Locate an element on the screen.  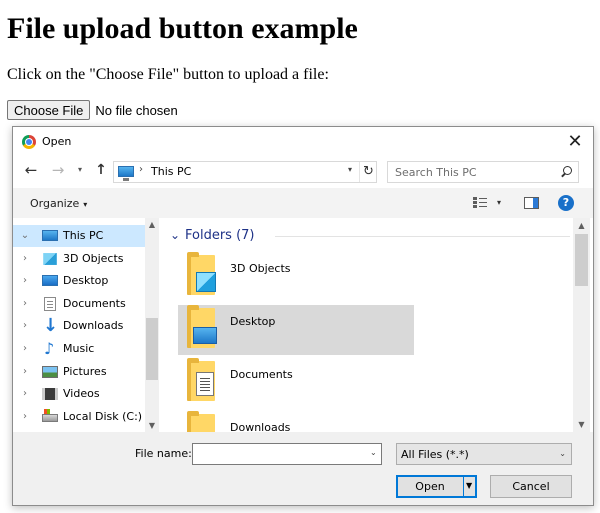
folder-item-3d-objects: 3D Objects is located at coordinates (296, 277).